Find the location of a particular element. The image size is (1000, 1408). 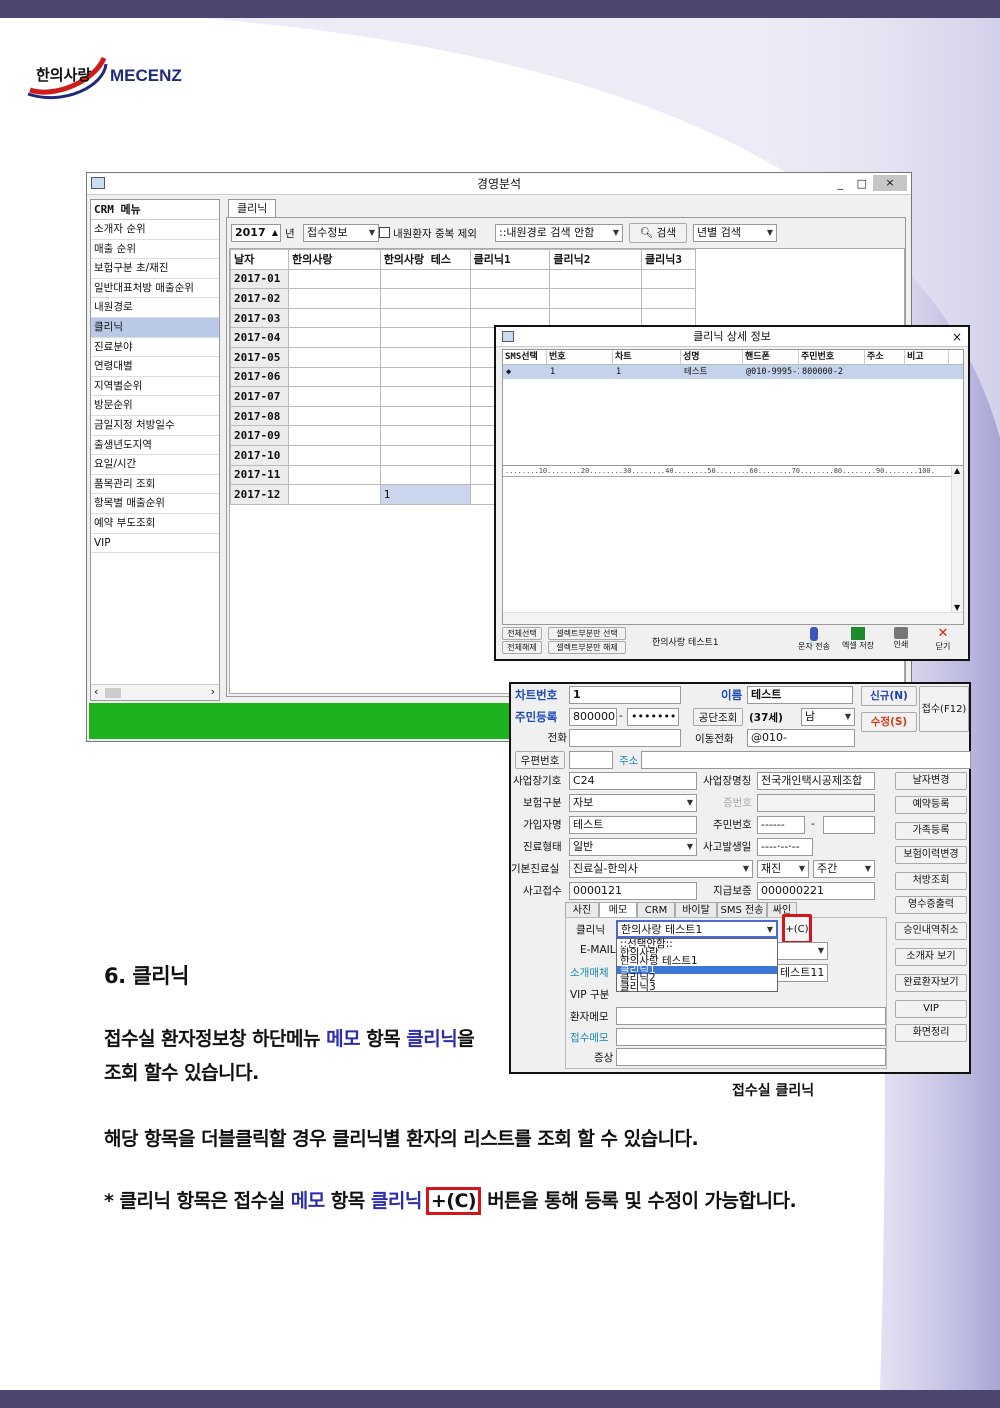

side-button: 처방조회 is located at coordinates (931, 881).